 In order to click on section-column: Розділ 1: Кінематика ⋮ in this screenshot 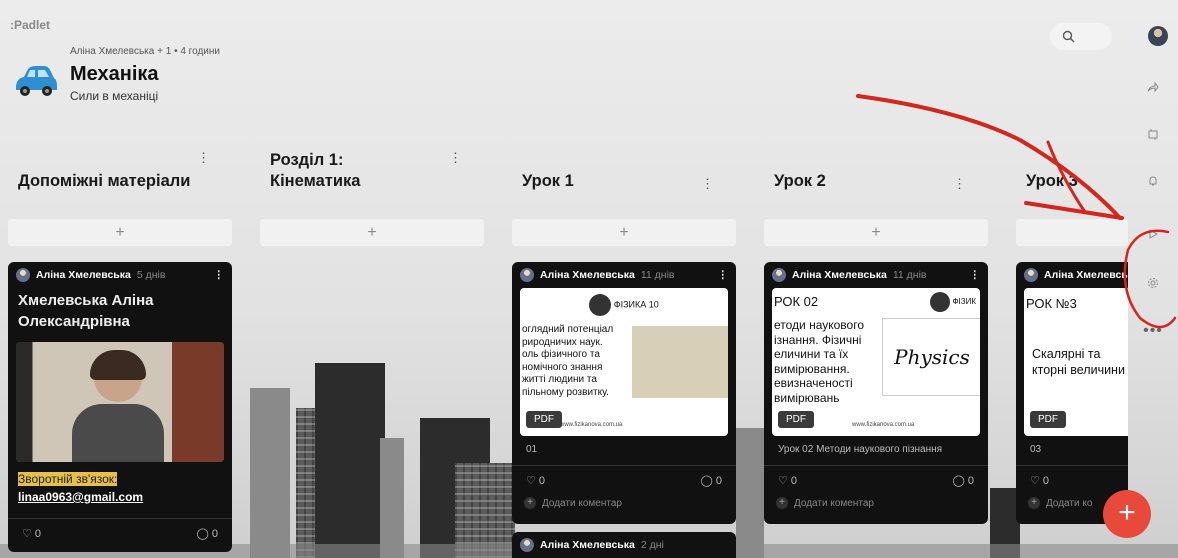, I will do `click(372, 171)`.